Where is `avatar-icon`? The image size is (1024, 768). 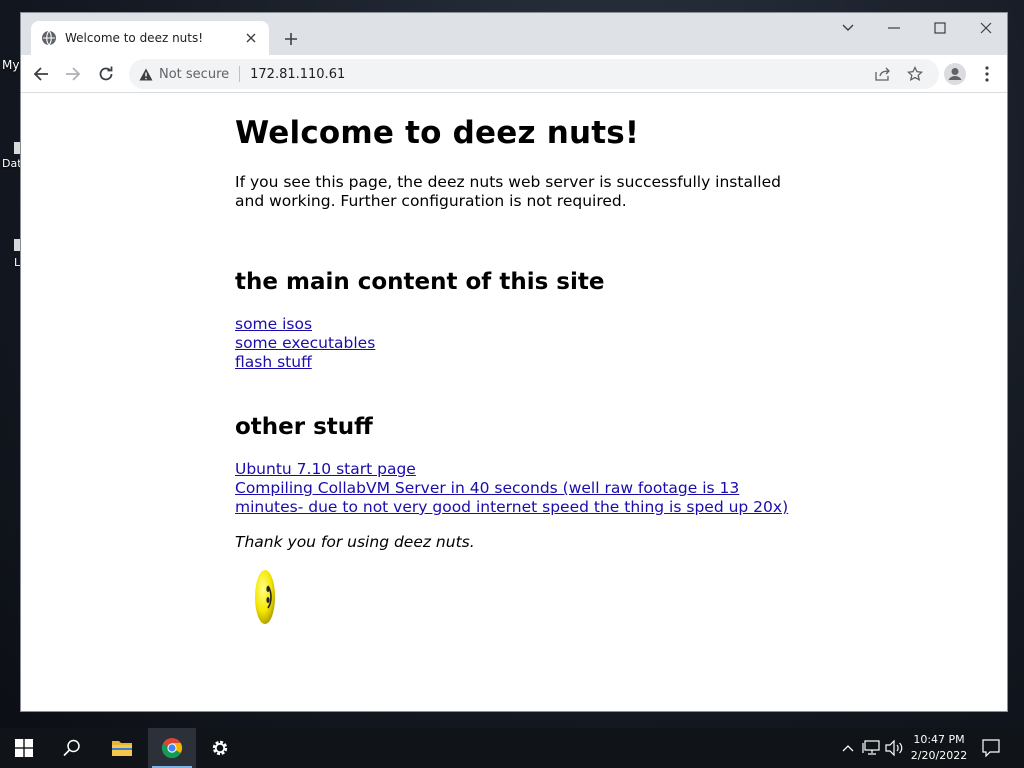 avatar-icon is located at coordinates (955, 74).